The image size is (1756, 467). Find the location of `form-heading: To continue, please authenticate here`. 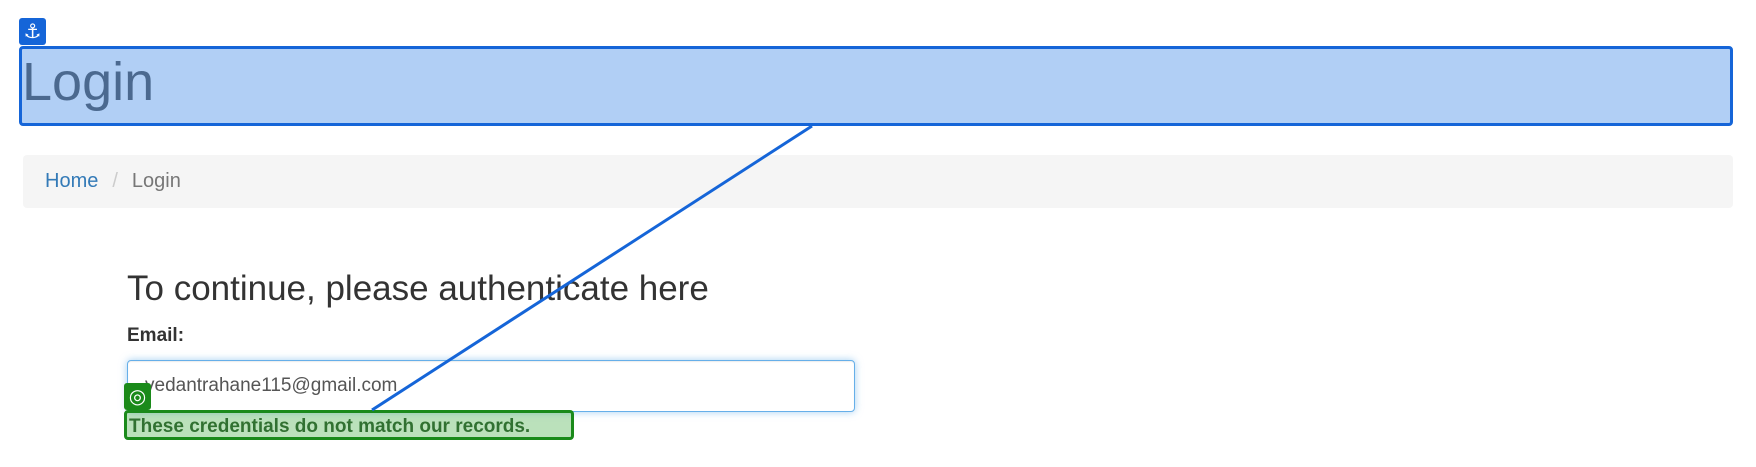

form-heading: To continue, please authenticate here is located at coordinates (418, 288).